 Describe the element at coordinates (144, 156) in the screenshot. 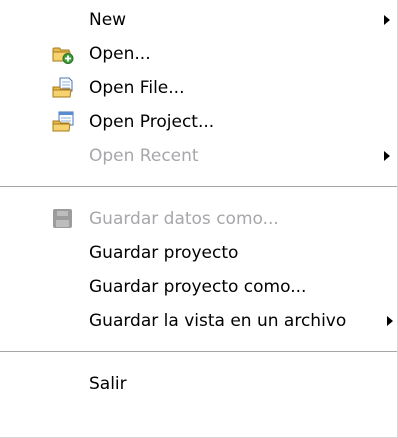

I see `menu-item-label: Open Recent` at that location.